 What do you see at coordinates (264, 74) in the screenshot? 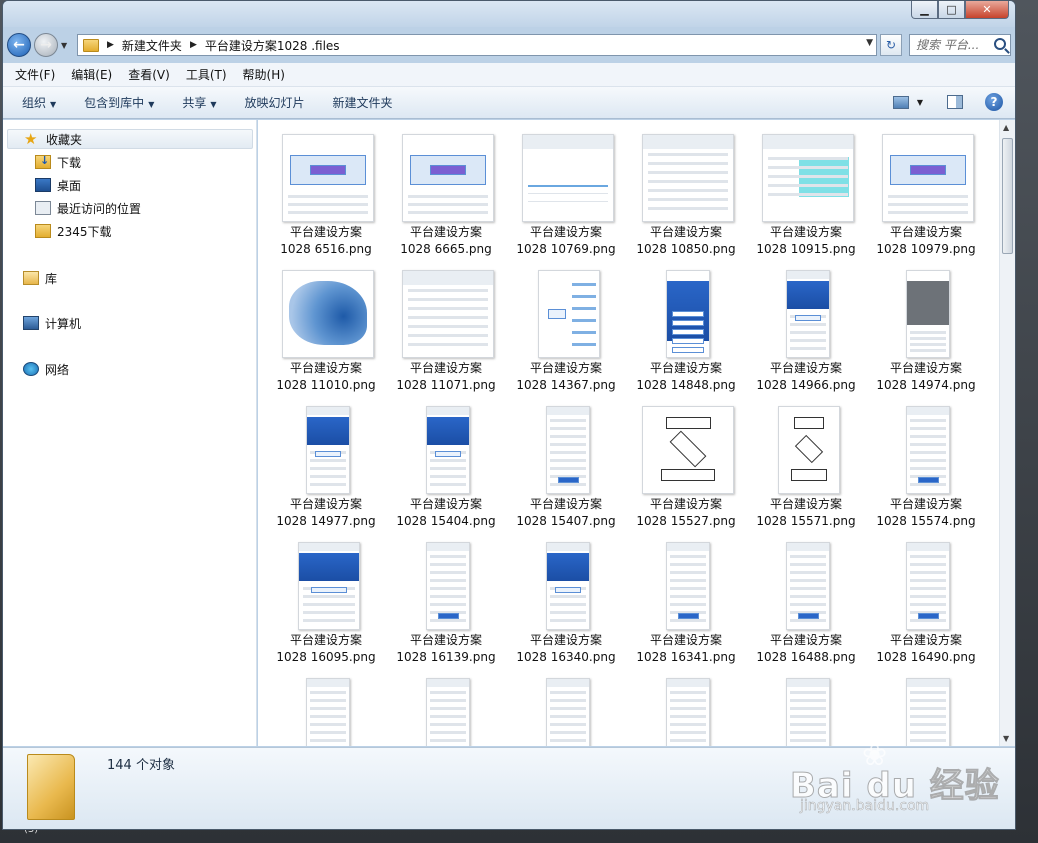
I see `menu-help: 帮助(H)` at bounding box center [264, 74].